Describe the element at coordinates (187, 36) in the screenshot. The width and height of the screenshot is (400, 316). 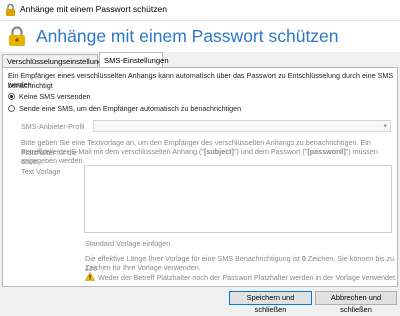
I see `page-title: Anhänge mit einem Passwort schützen` at that location.